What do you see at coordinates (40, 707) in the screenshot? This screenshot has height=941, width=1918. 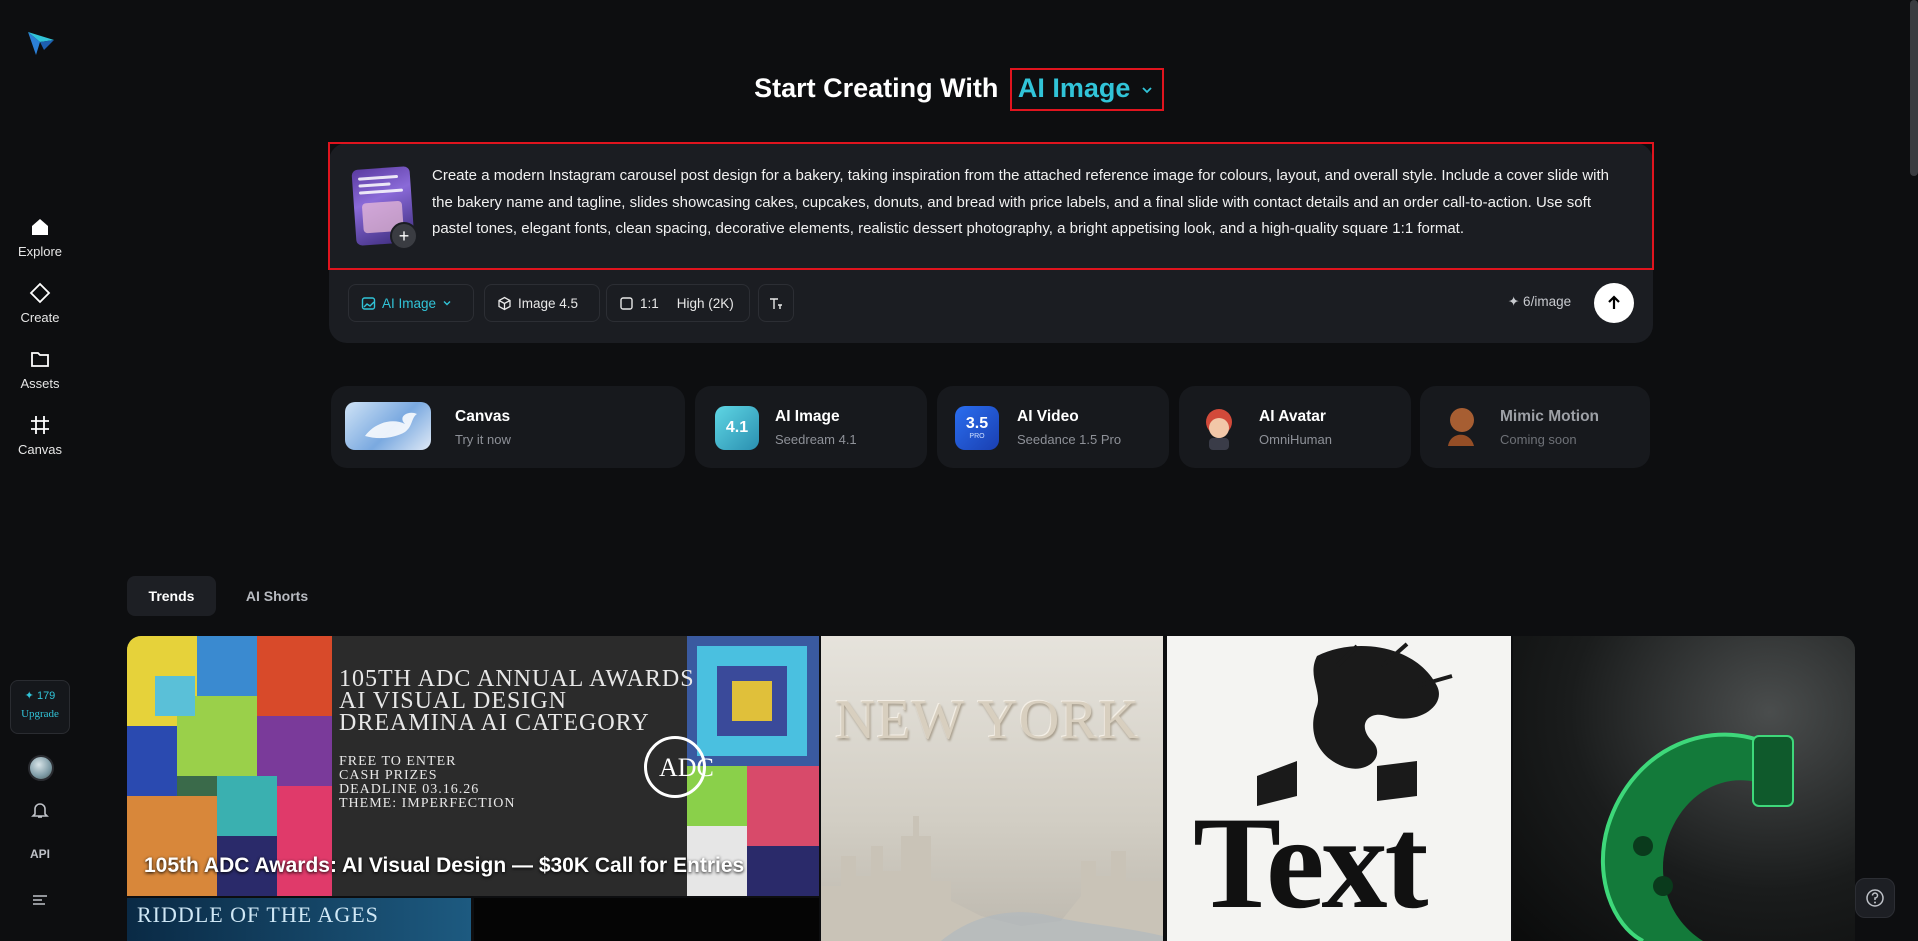 I see `upgrade-credits-button: ✦ 179 Upgrade` at bounding box center [40, 707].